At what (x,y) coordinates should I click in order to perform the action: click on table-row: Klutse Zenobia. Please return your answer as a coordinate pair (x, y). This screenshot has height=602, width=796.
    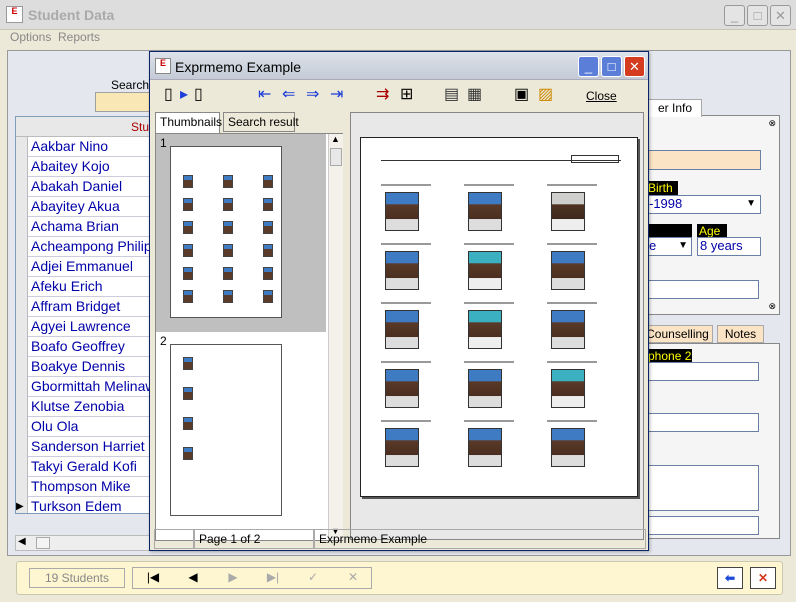
    Looking at the image, I should click on (85, 407).